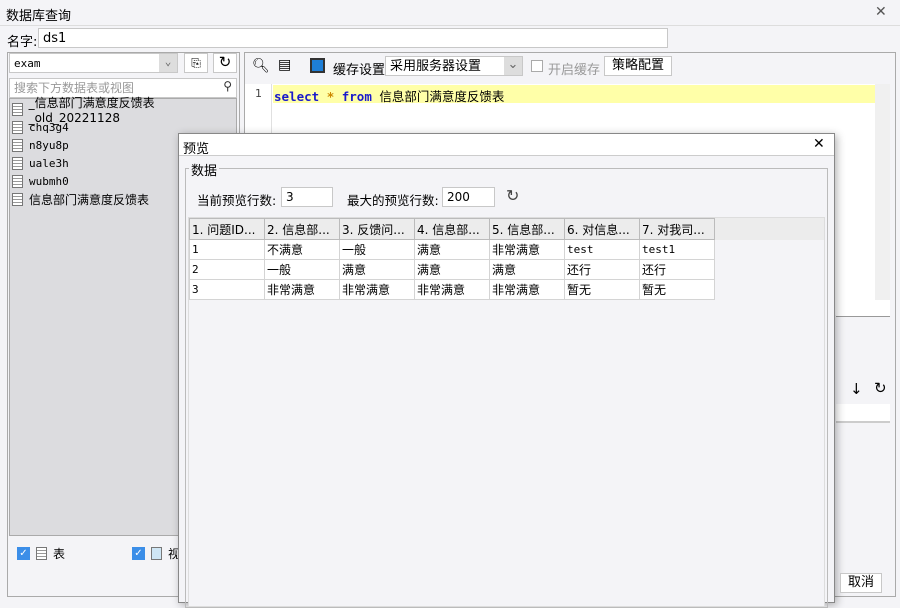 Image resolution: width=900 pixels, height=608 pixels. Describe the element at coordinates (442, 96) in the screenshot. I see `sql-table: 信息部门满意度反馈表` at that location.